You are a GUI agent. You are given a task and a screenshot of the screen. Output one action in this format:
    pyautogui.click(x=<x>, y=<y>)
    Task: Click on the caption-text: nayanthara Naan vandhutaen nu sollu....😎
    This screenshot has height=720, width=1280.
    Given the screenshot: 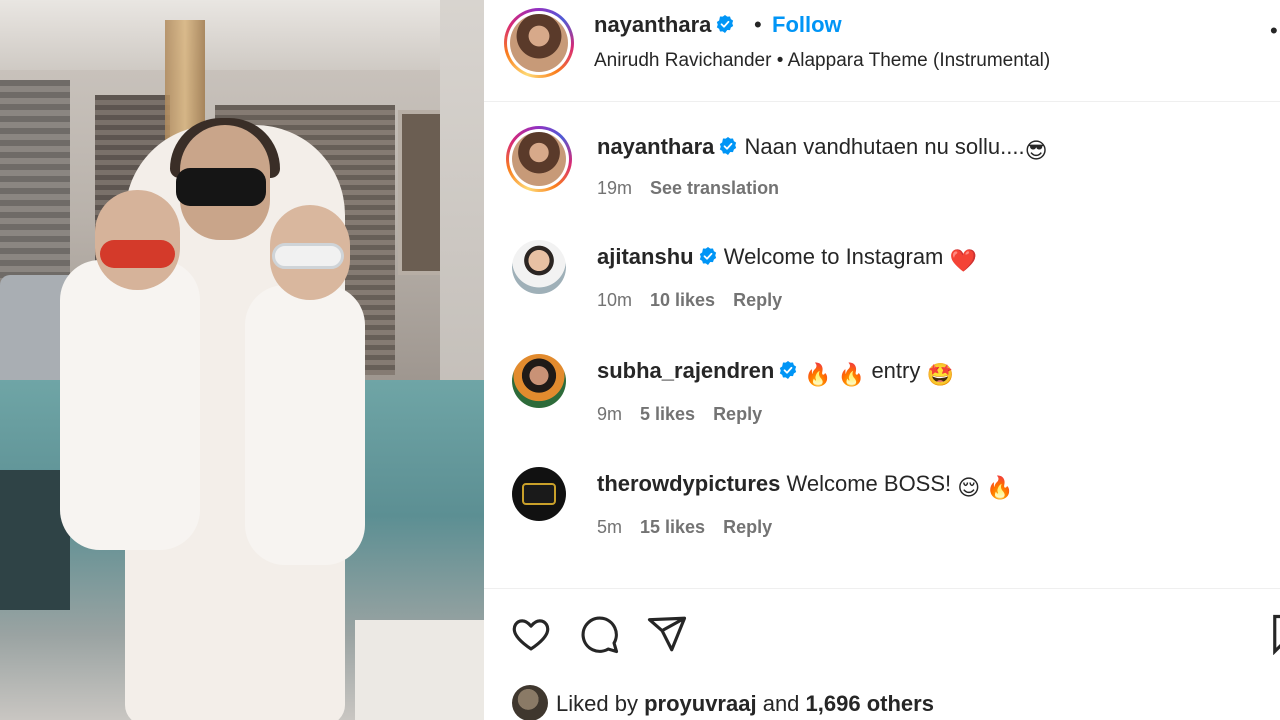 What is the action you would take?
    pyautogui.click(x=822, y=149)
    